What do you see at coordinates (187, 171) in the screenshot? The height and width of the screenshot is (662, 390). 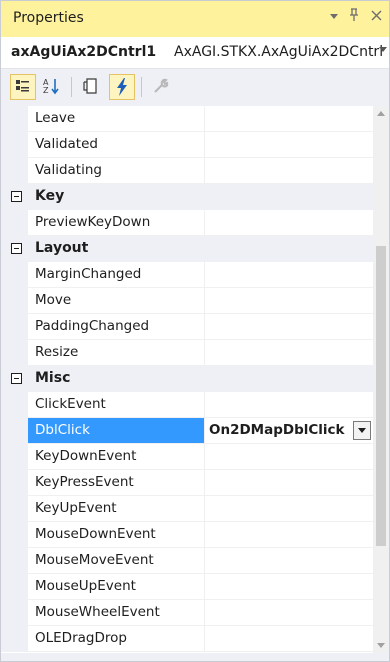 I see `property-row: Validating` at bounding box center [187, 171].